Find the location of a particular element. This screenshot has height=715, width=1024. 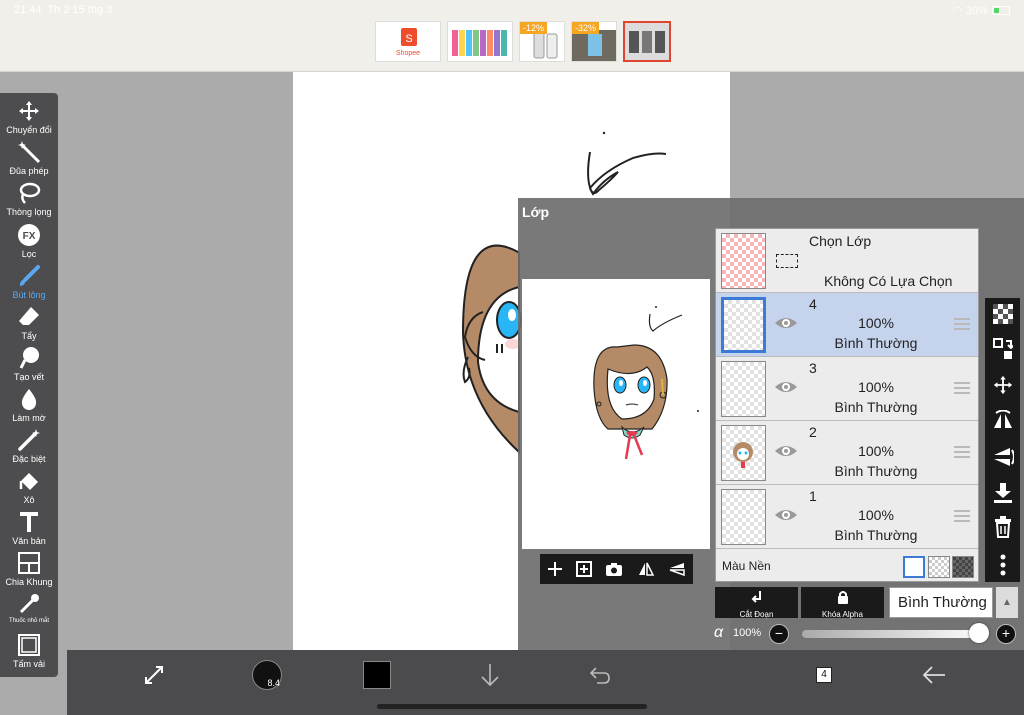

blend-mode-dropdown-icon: ▲ is located at coordinates (1007, 602).